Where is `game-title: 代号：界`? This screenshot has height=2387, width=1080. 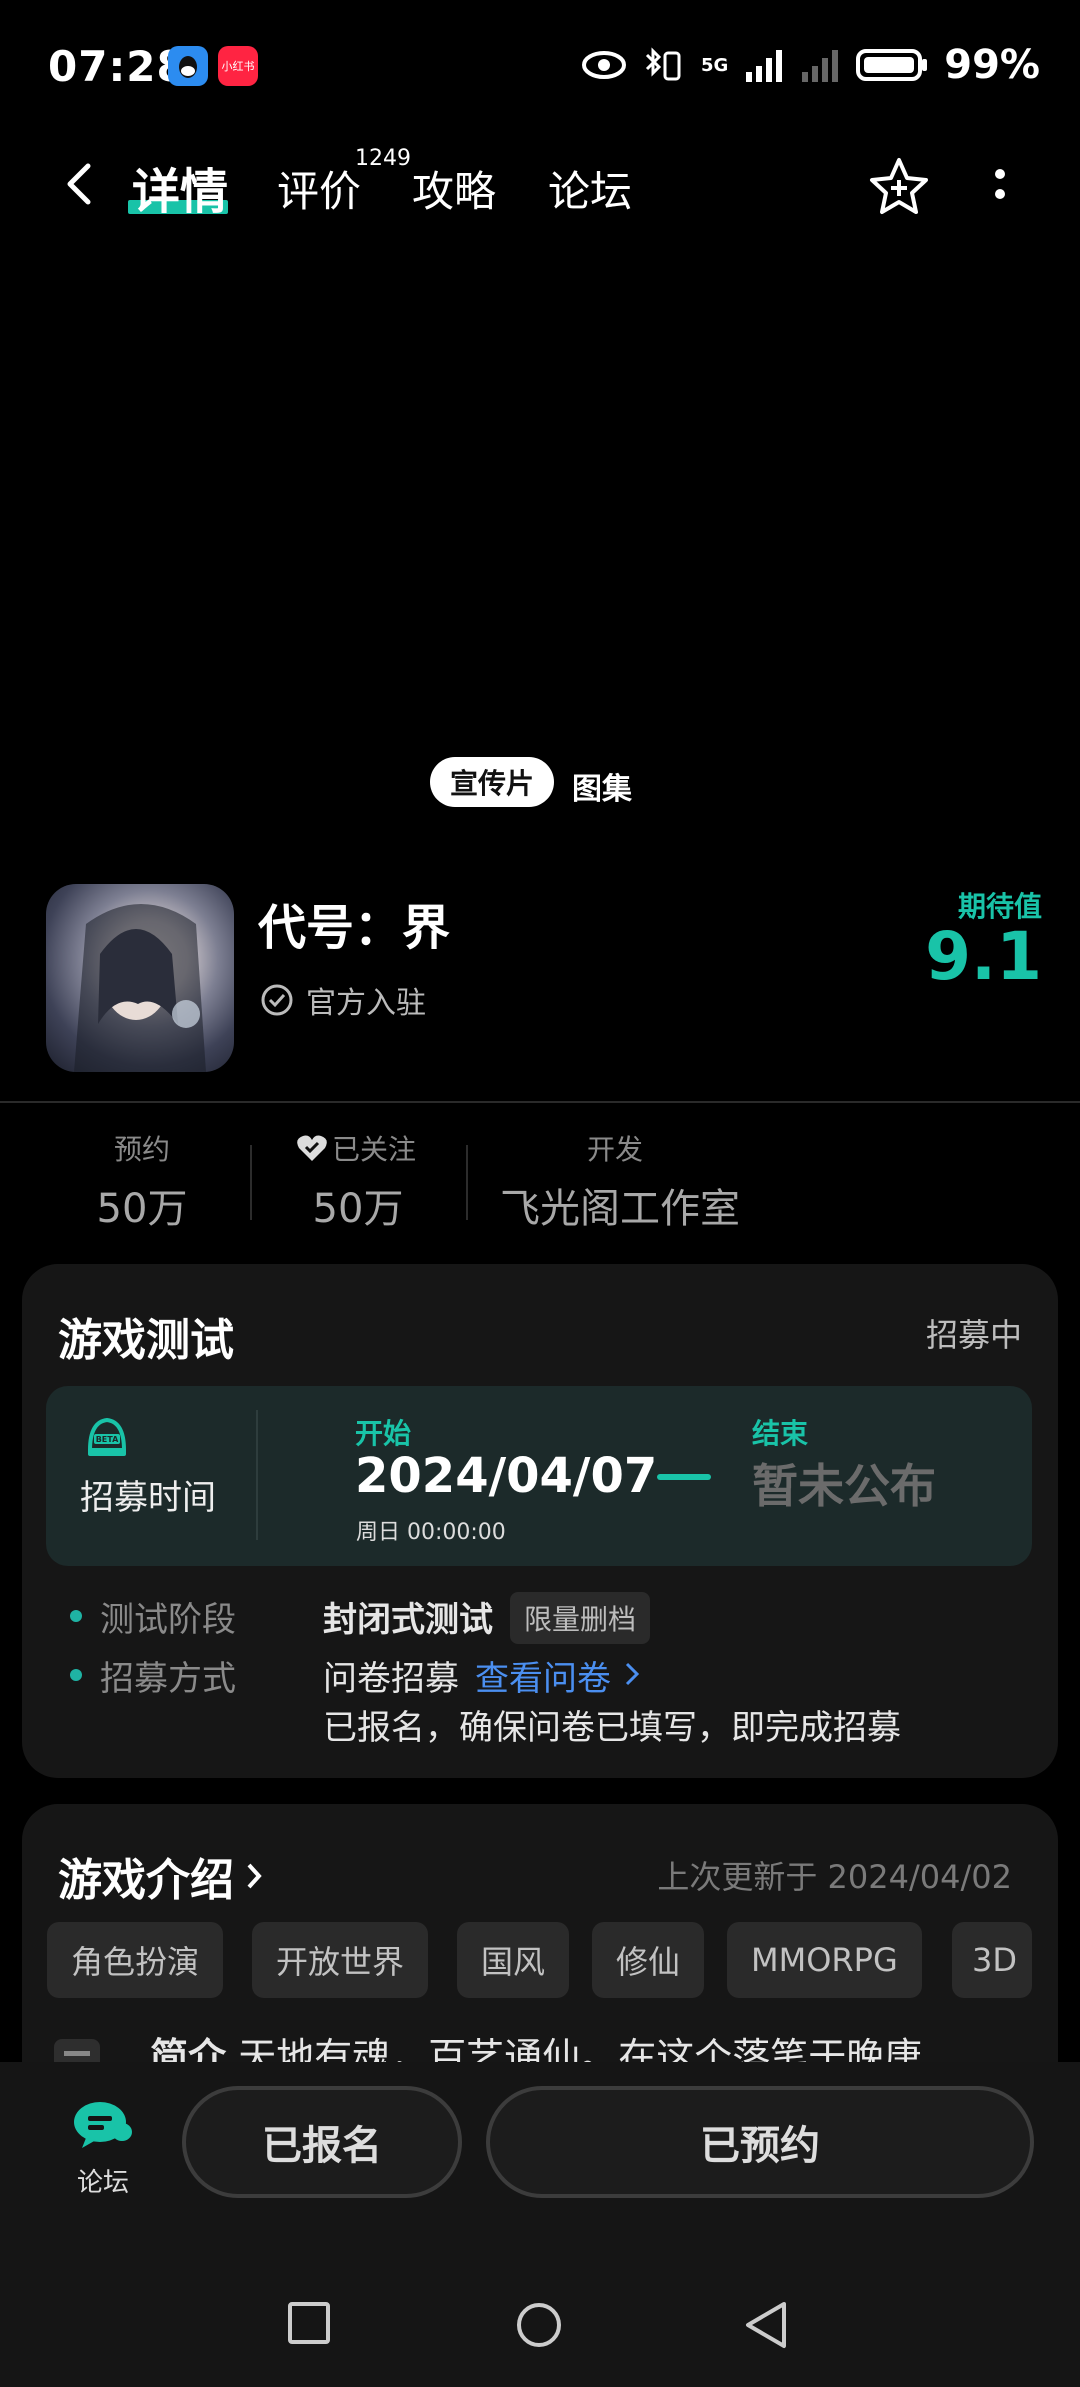
game-title: 代号：界 is located at coordinates (354, 928).